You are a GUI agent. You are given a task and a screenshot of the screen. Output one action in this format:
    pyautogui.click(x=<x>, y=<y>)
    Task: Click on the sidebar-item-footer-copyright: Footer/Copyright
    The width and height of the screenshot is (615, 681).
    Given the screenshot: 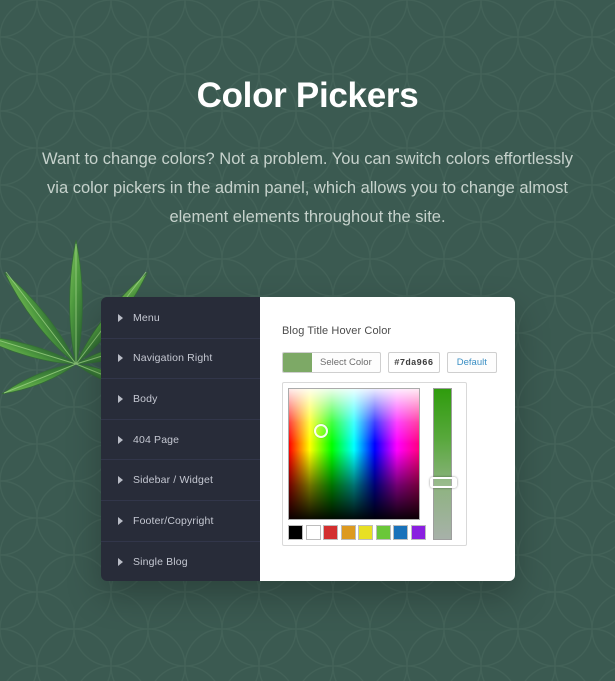 What is the action you would take?
    pyautogui.click(x=180, y=521)
    